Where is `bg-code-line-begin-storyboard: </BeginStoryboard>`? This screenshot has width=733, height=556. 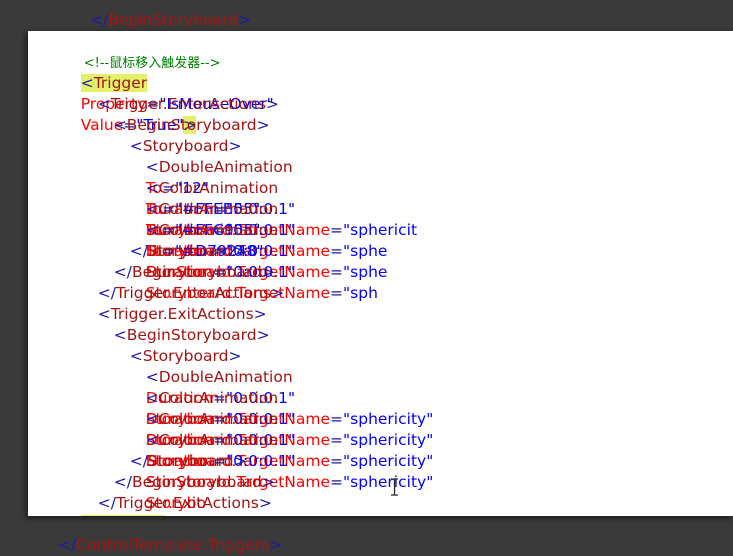
bg-code-line-begin-storyboard: </BeginStoryboard> is located at coordinates (170, 20).